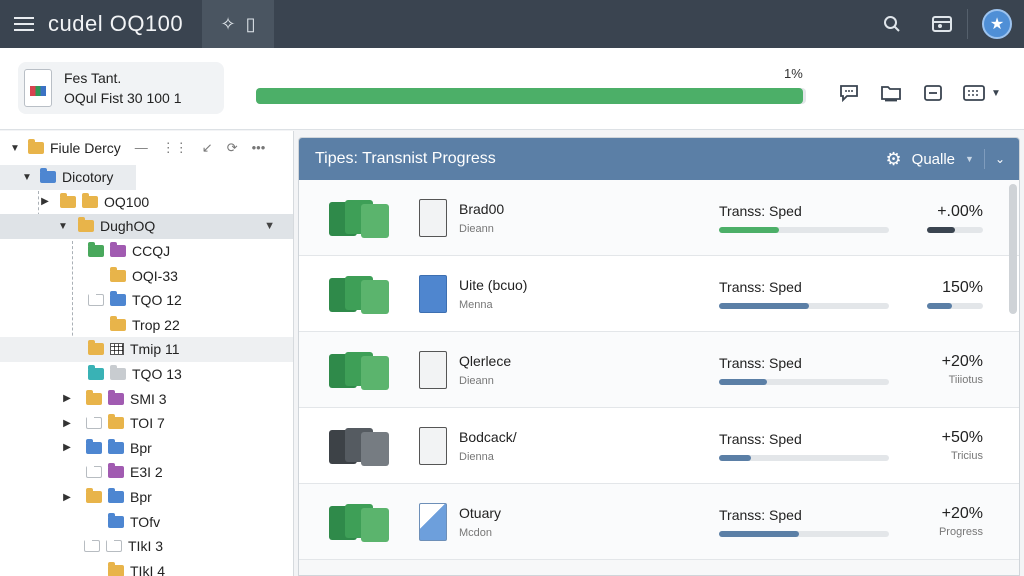 The image size is (1024, 576). What do you see at coordinates (228, 24) in the screenshot?
I see `pin-icon: ✧` at bounding box center [228, 24].